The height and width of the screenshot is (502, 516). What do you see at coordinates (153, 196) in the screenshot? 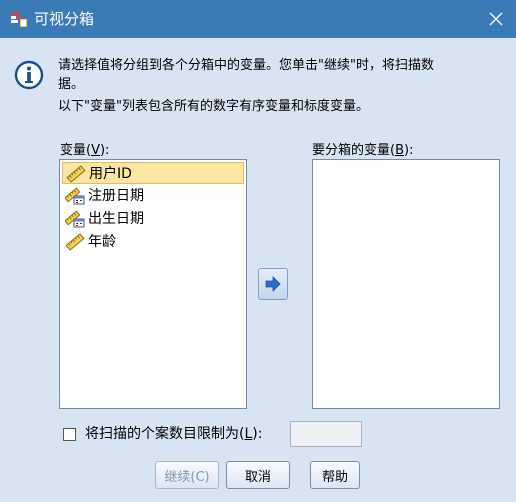
I see `list-item: 注册日期` at bounding box center [153, 196].